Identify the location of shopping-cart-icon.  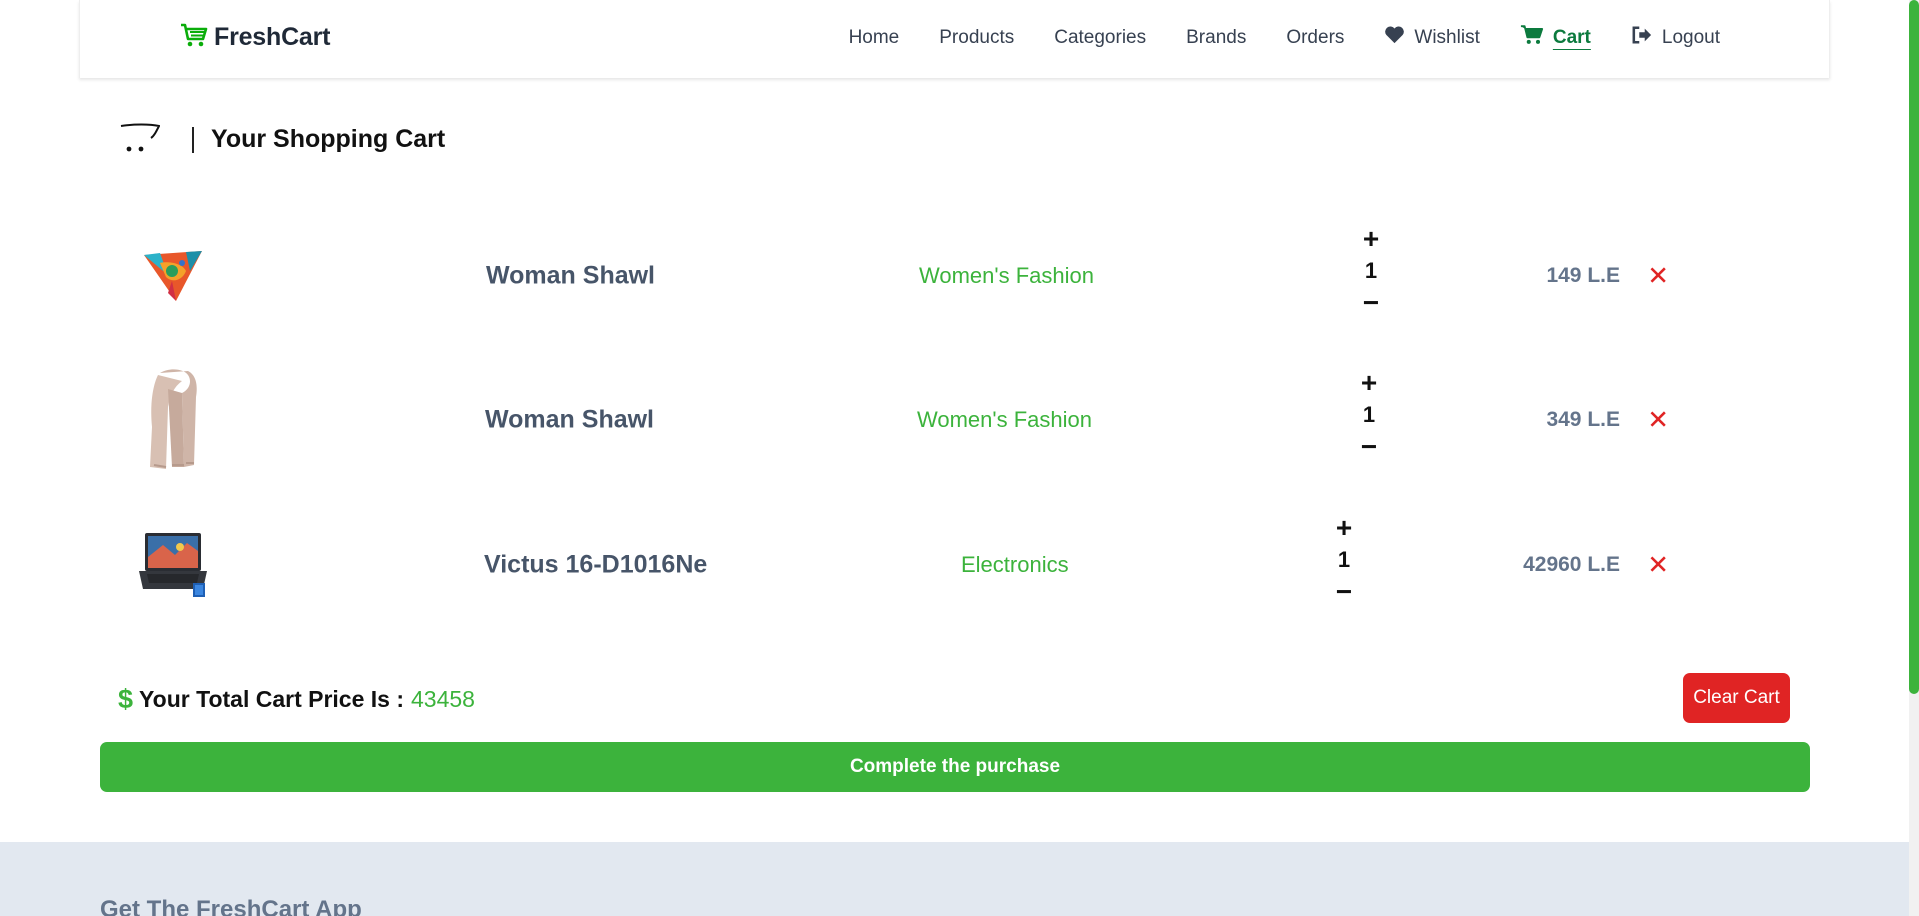
(194, 37).